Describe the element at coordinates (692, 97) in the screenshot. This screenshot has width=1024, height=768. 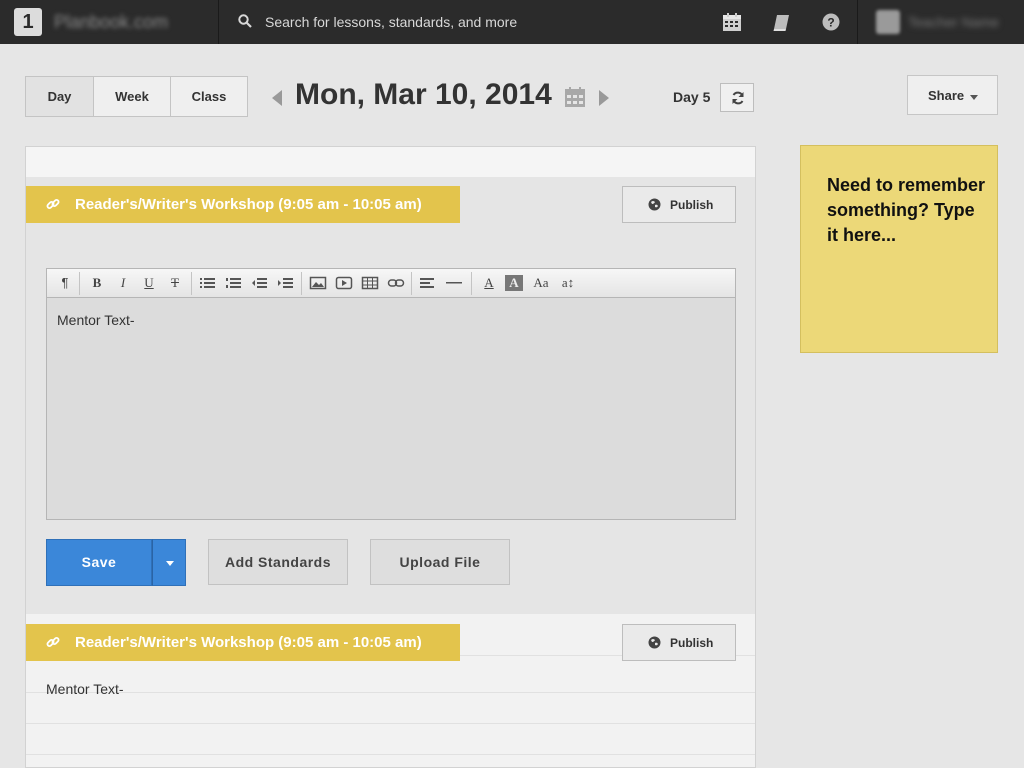
I see `day-cycle-label: Day 5` at that location.